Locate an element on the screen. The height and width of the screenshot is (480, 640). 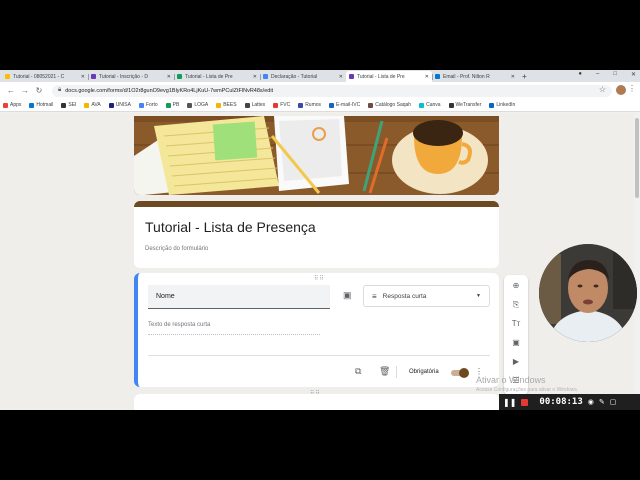
add-title-icon: Tт is located at coordinates (516, 323).